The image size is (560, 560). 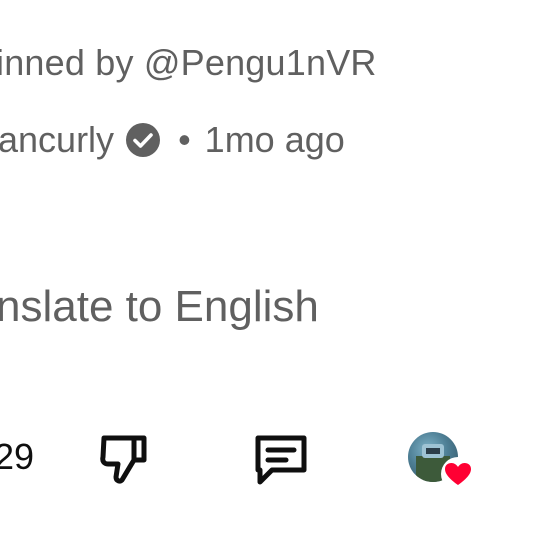 I want to click on author-name: ancurly, so click(x=57, y=140).